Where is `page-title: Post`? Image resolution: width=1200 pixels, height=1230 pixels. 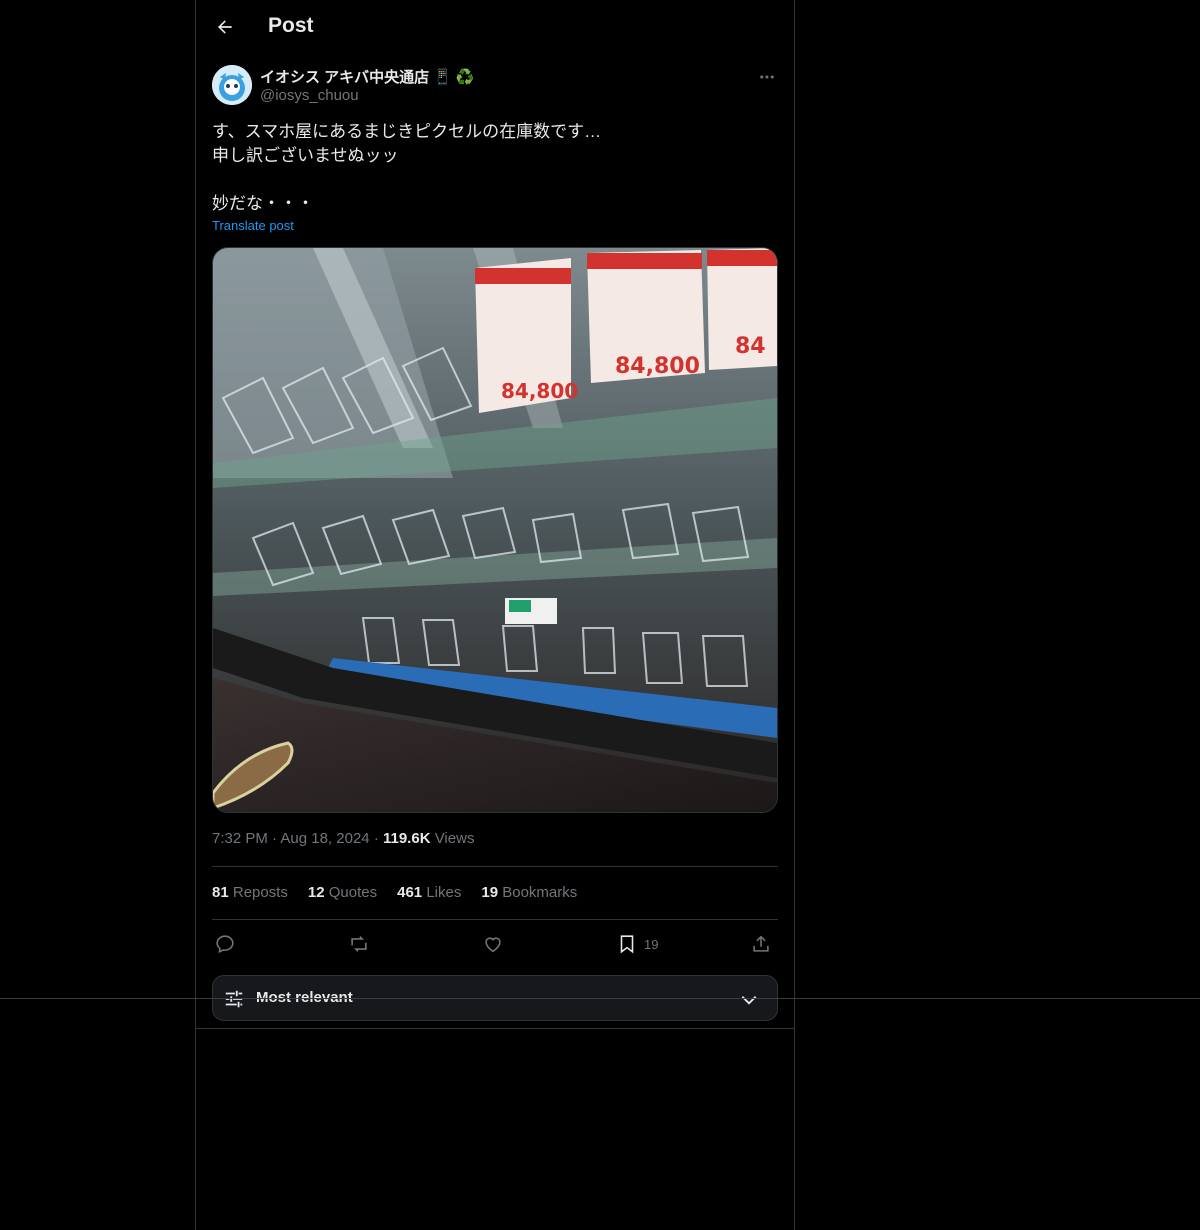
page-title: Post is located at coordinates (291, 25).